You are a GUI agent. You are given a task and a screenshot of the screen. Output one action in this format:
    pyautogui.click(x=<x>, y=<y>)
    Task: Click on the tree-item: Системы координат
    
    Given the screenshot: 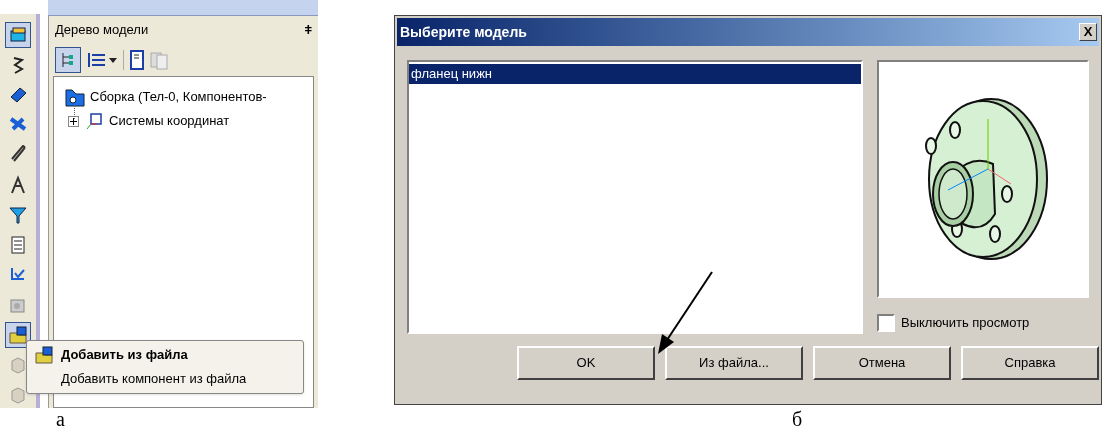 What is the action you would take?
    pyautogui.click(x=169, y=121)
    